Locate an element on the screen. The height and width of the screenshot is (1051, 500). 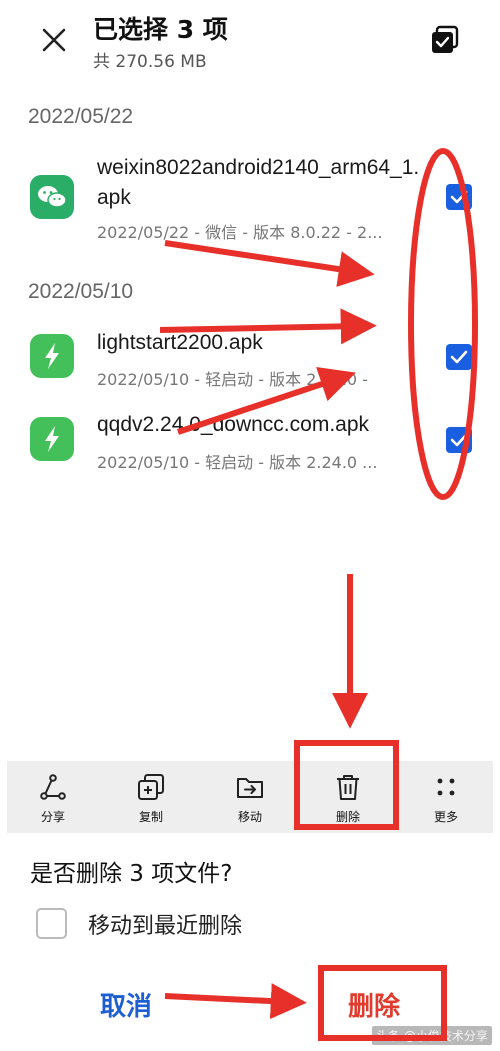
select-all-button is located at coordinates (445, 40).